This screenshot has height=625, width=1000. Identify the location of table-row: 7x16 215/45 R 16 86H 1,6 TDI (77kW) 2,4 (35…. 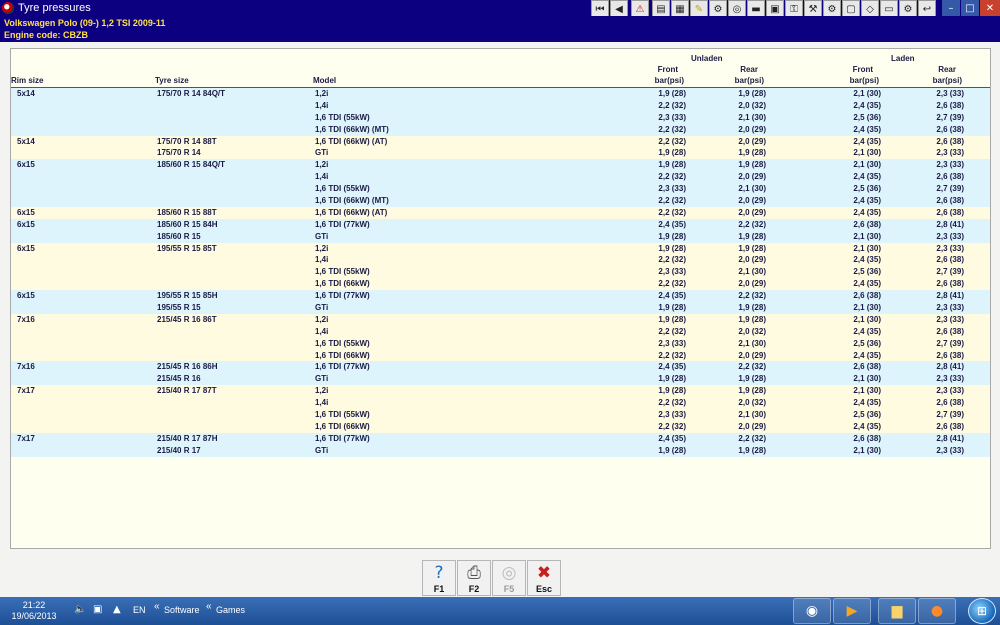
(500, 367).